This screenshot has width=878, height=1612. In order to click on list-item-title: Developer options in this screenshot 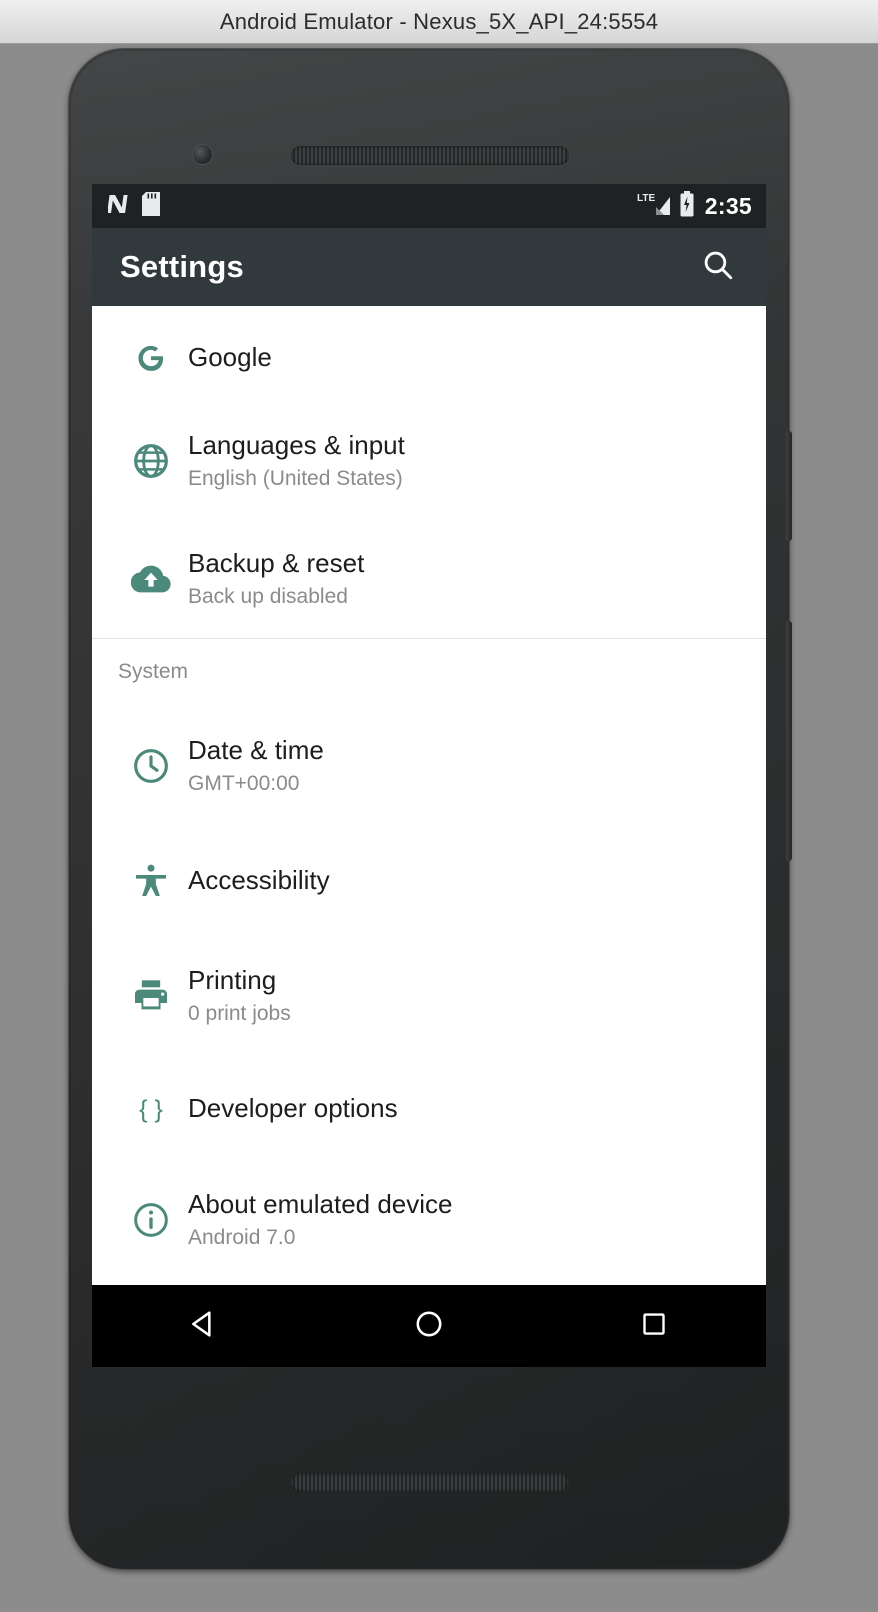, I will do `click(293, 1108)`.